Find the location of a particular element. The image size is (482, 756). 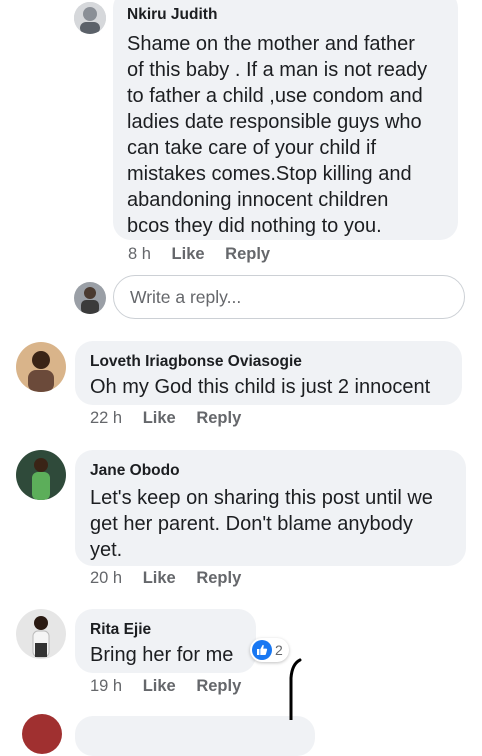

current-user-avatar is located at coordinates (90, 298).